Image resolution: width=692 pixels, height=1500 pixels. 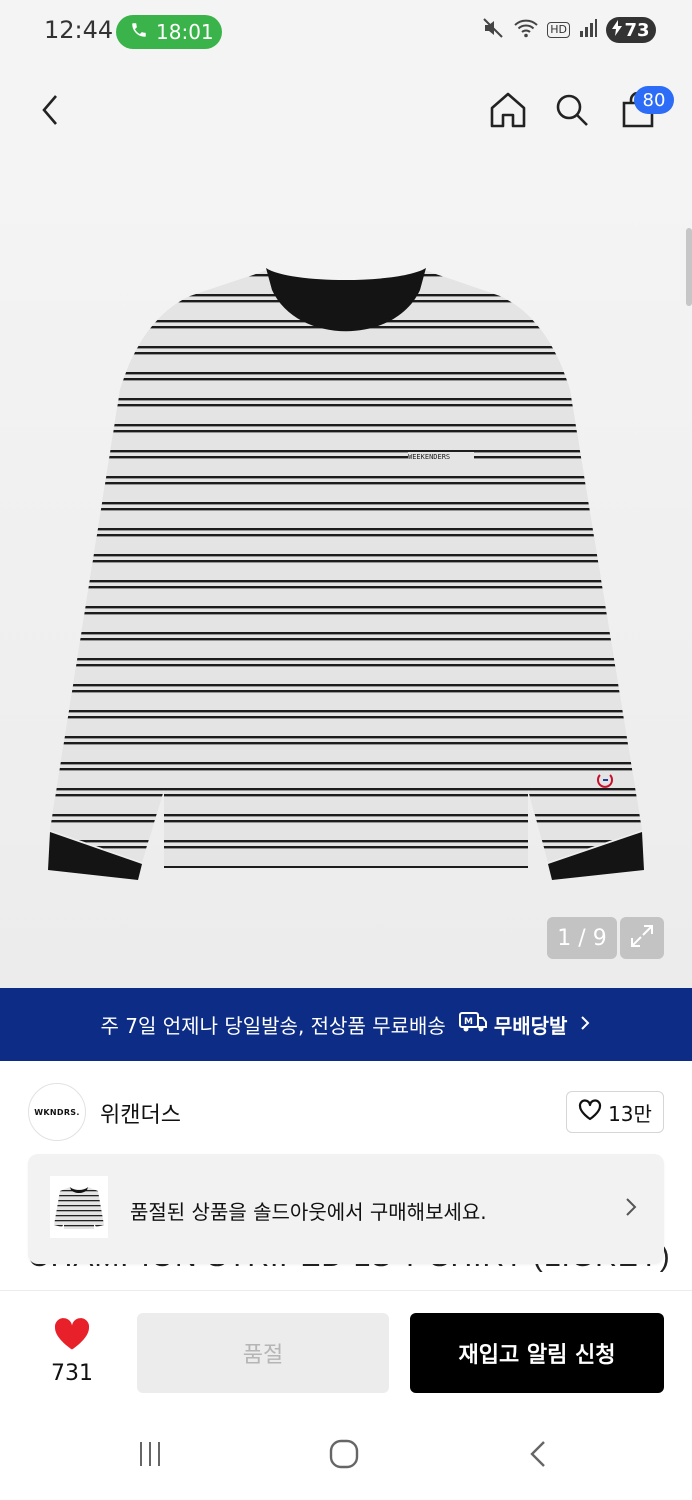 I want to click on hd-voice-indicator: HD, so click(x=558, y=30).